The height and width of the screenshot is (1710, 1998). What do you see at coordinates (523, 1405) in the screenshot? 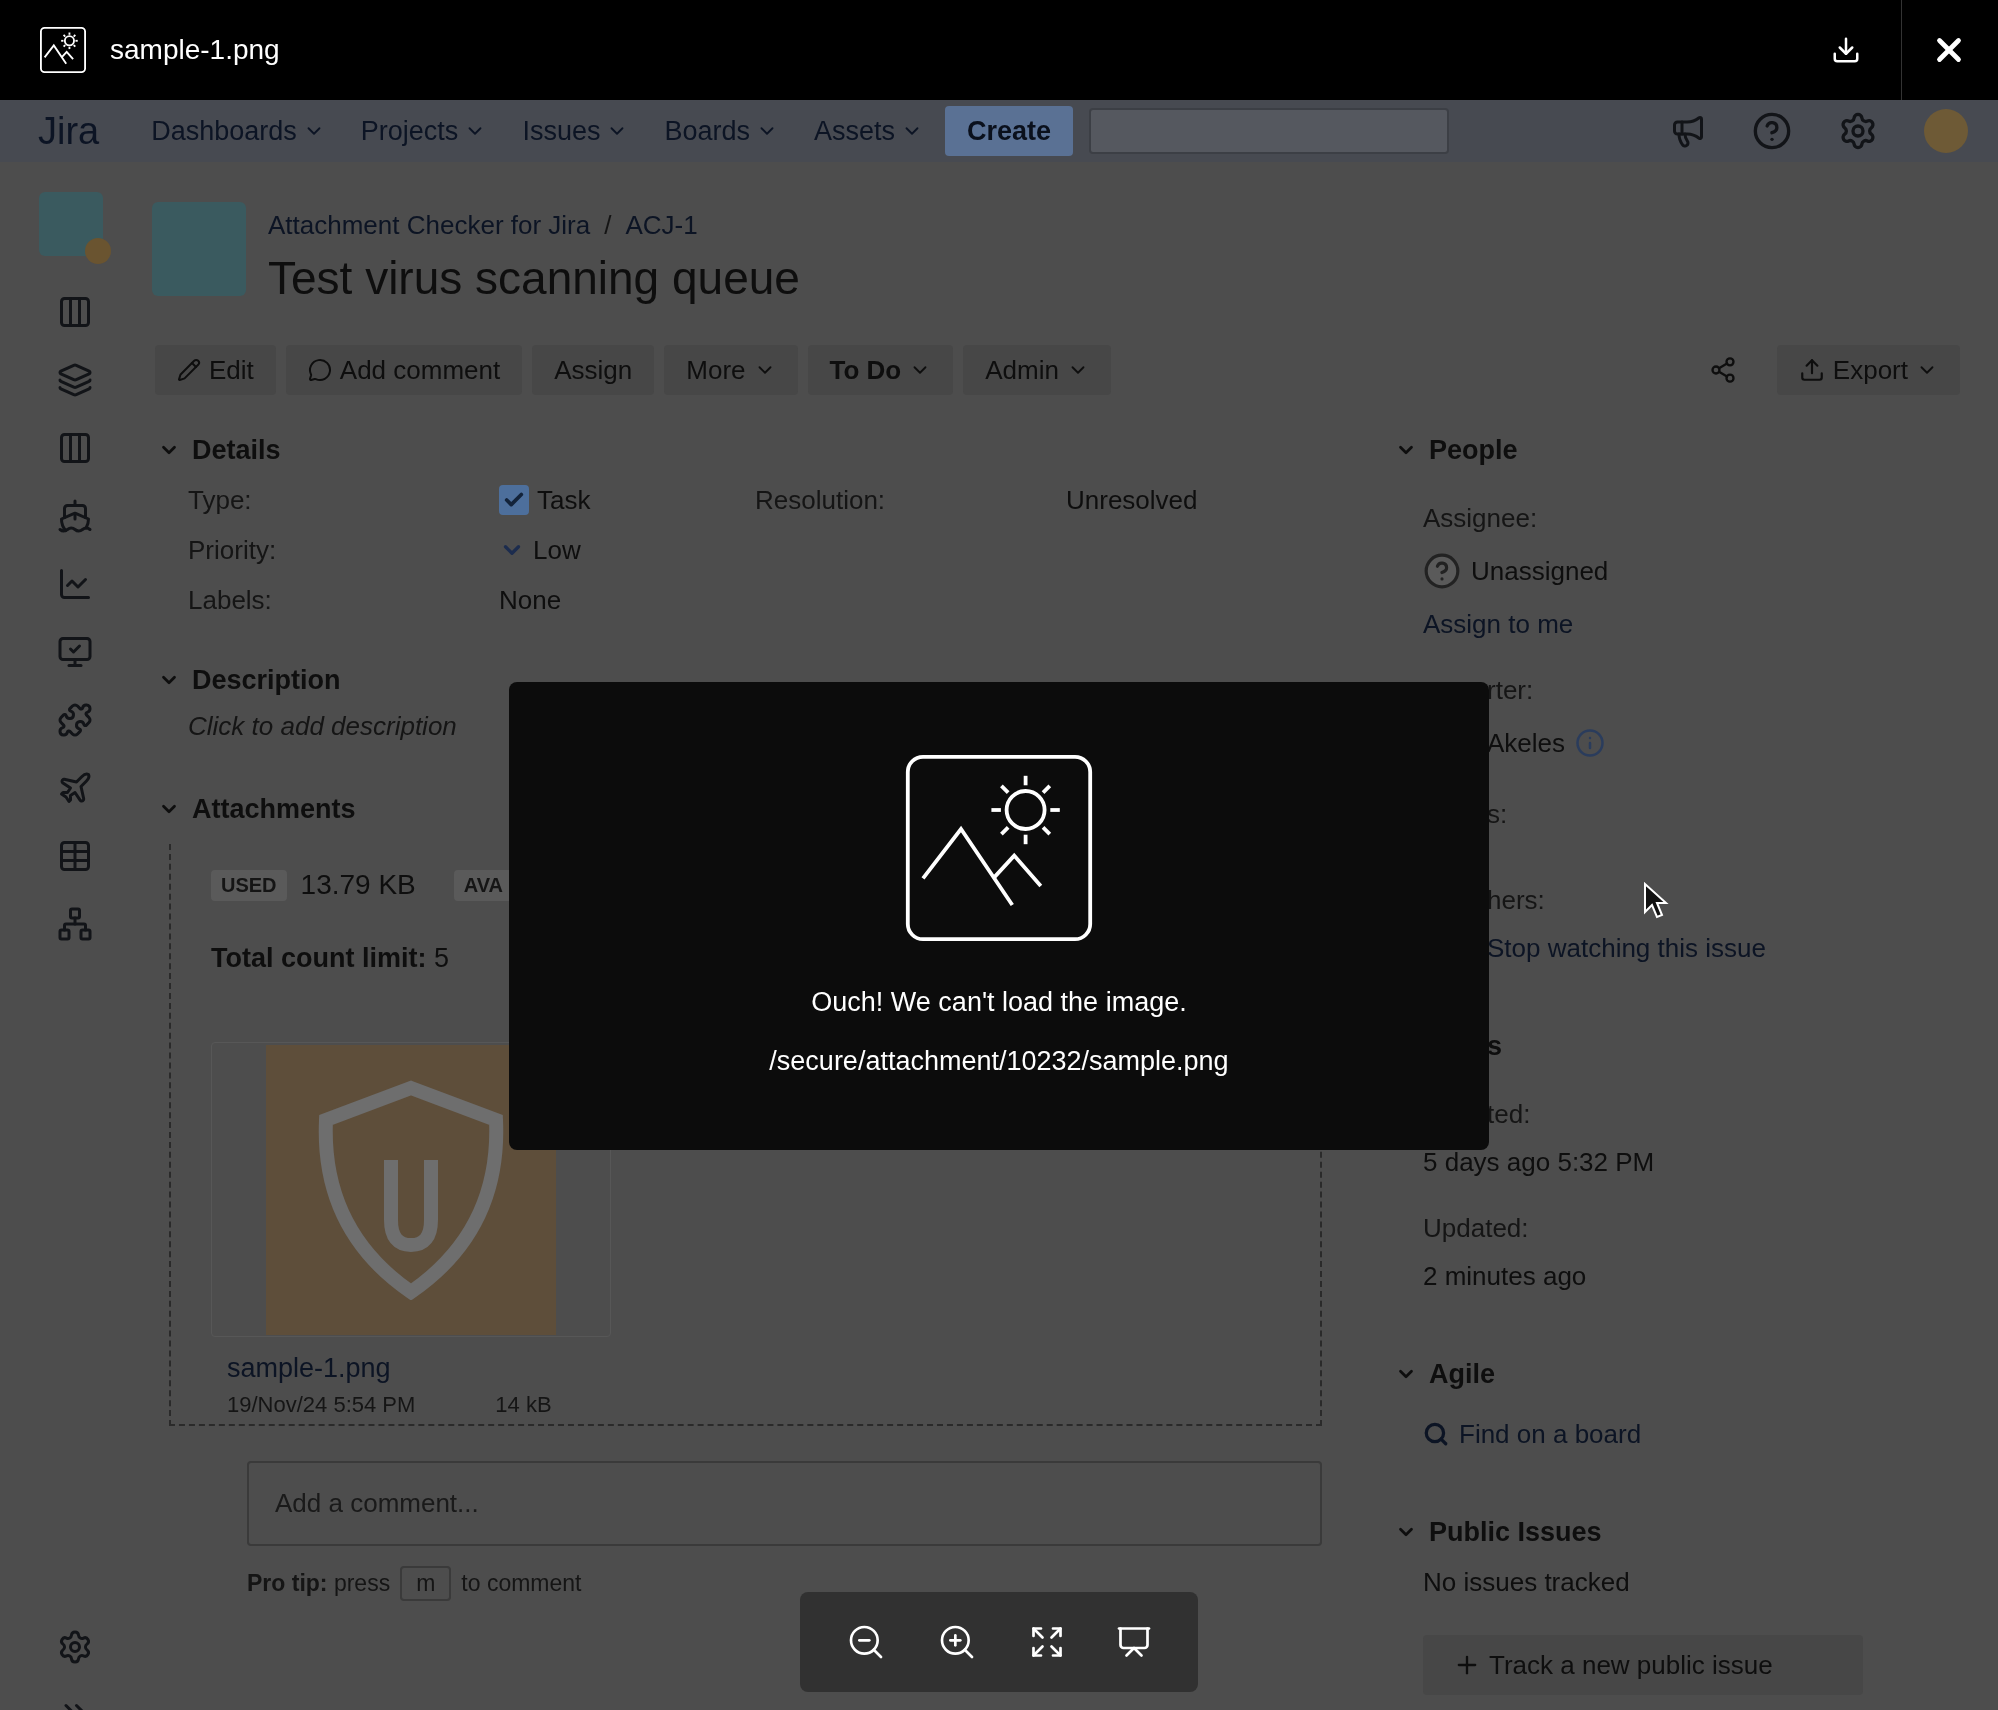
I see `attachment-size: 14 kB` at bounding box center [523, 1405].